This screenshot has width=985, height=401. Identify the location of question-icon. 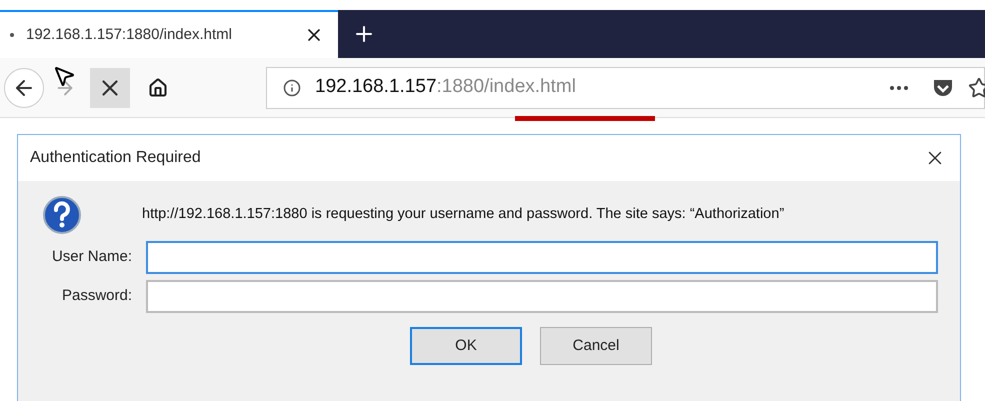
(62, 215).